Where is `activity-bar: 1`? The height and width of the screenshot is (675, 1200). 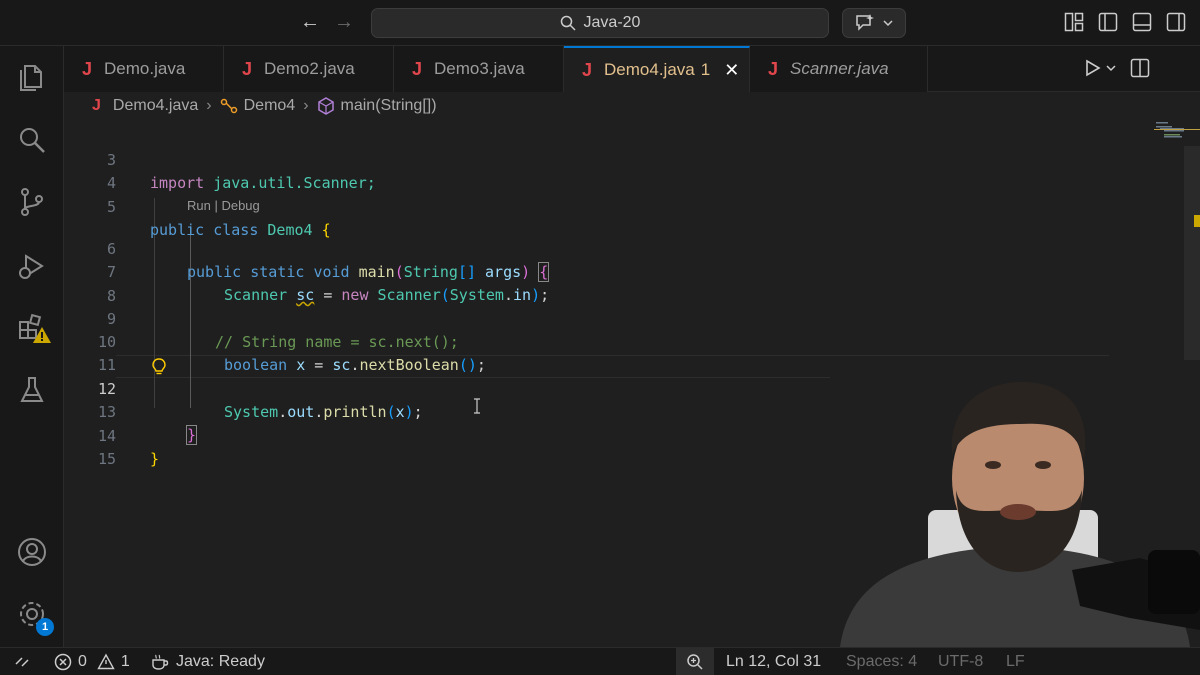 activity-bar: 1 is located at coordinates (32, 346).